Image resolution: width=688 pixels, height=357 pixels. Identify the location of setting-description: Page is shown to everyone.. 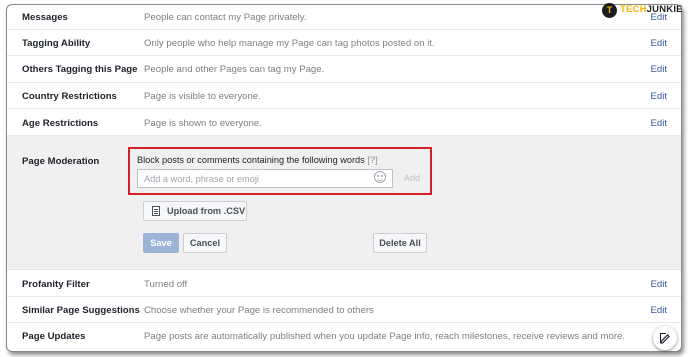
(203, 123).